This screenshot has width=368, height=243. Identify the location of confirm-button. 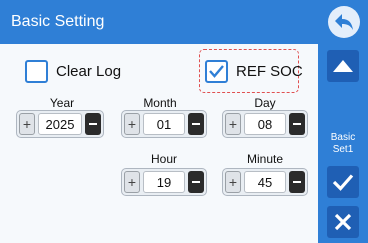
(343, 182).